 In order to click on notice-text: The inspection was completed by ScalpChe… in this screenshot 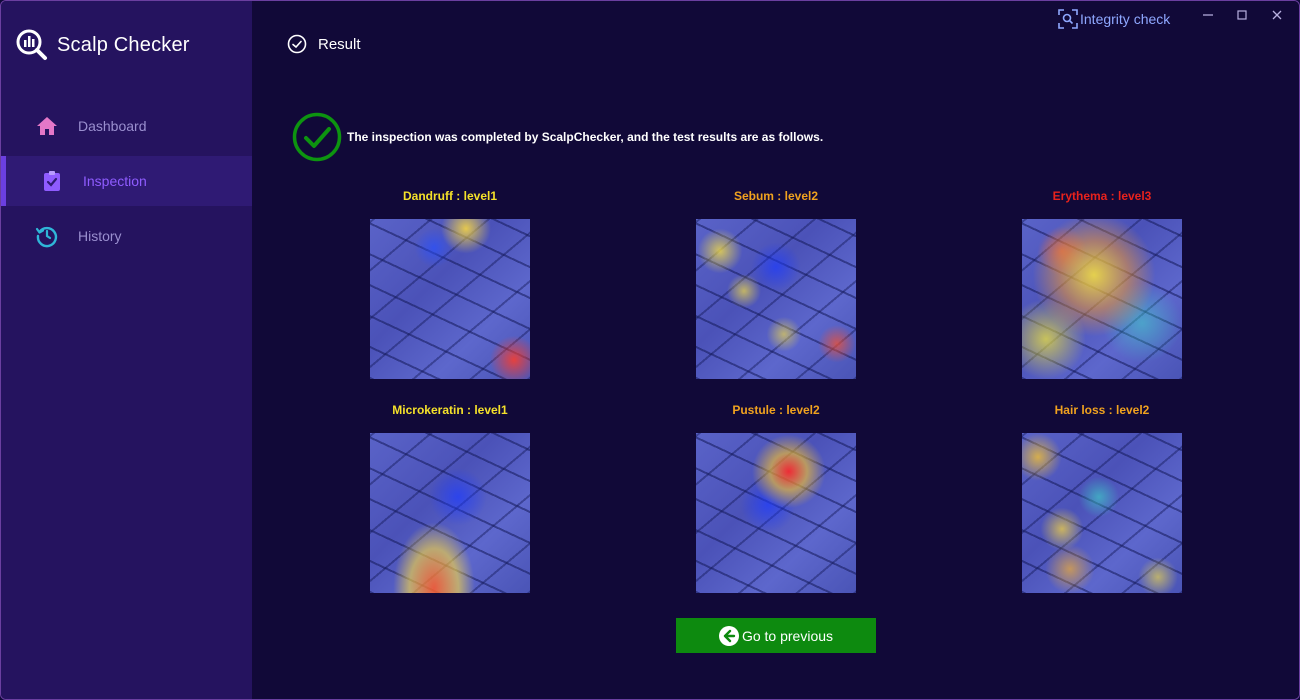, I will do `click(585, 137)`.